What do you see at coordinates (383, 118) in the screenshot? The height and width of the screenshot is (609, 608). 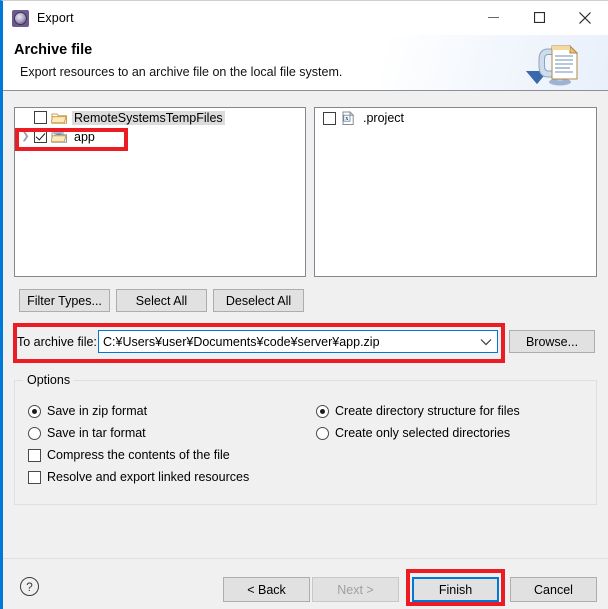 I see `tree-label-project: .project` at bounding box center [383, 118].